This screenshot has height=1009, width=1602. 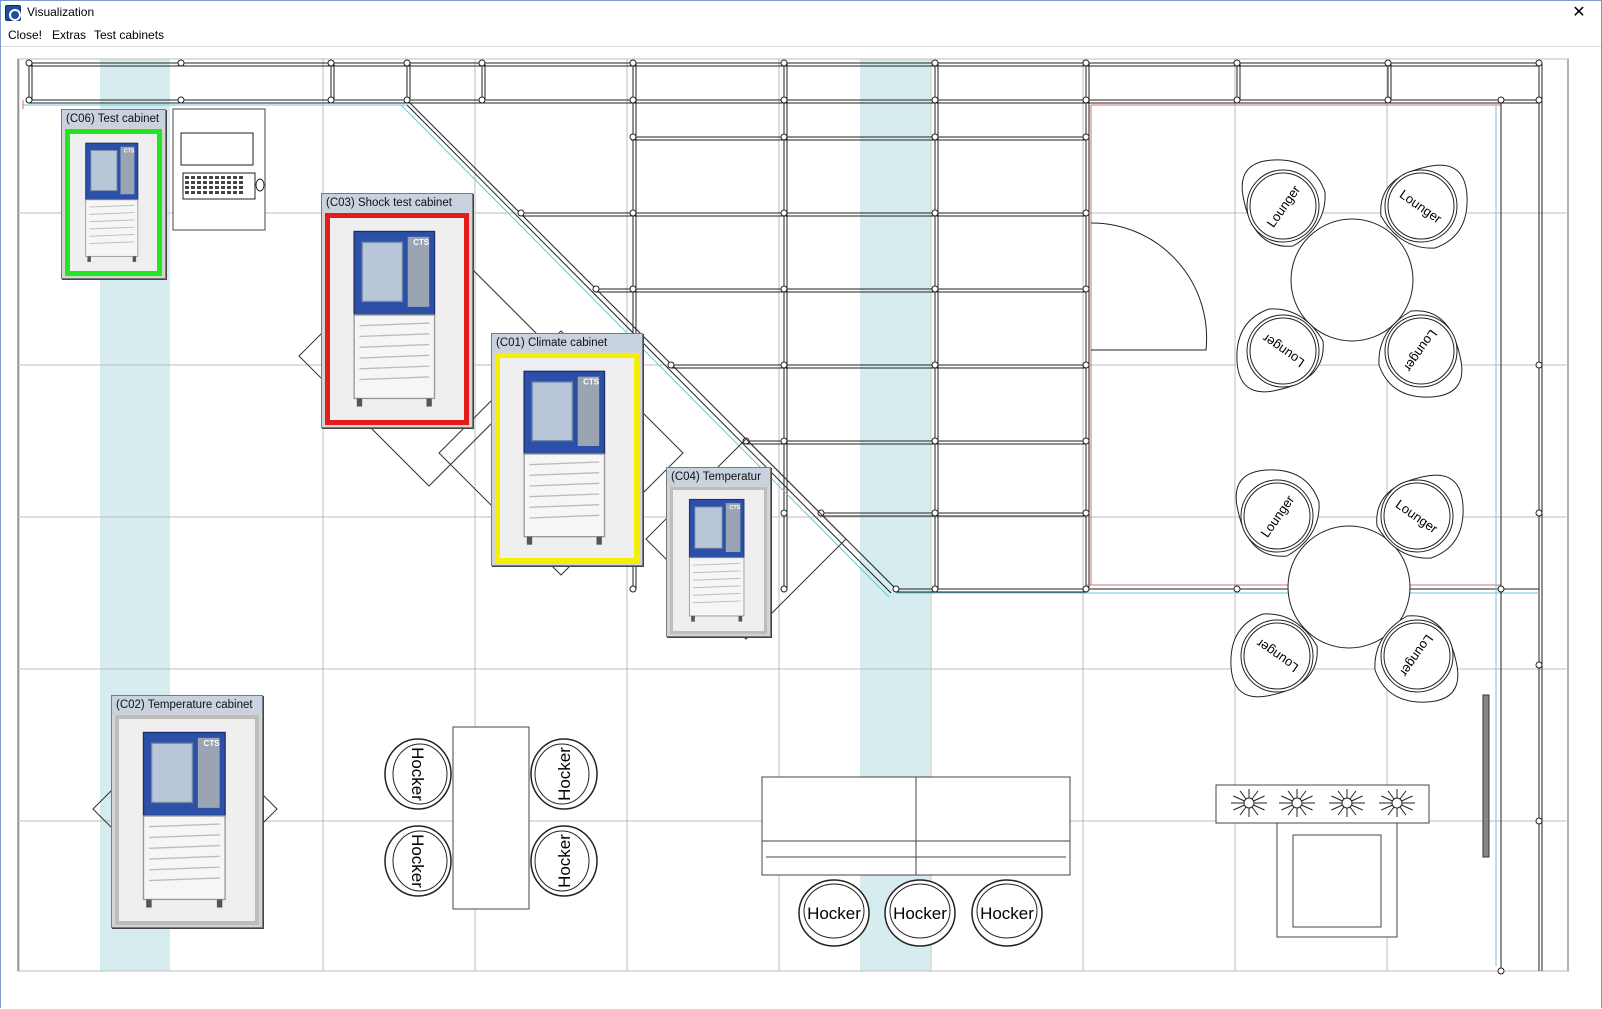 I want to click on bar-table, so click(x=491, y=818).